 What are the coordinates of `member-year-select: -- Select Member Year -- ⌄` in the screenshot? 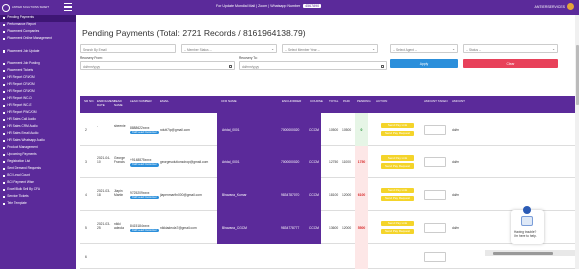 It's located at (330, 48).